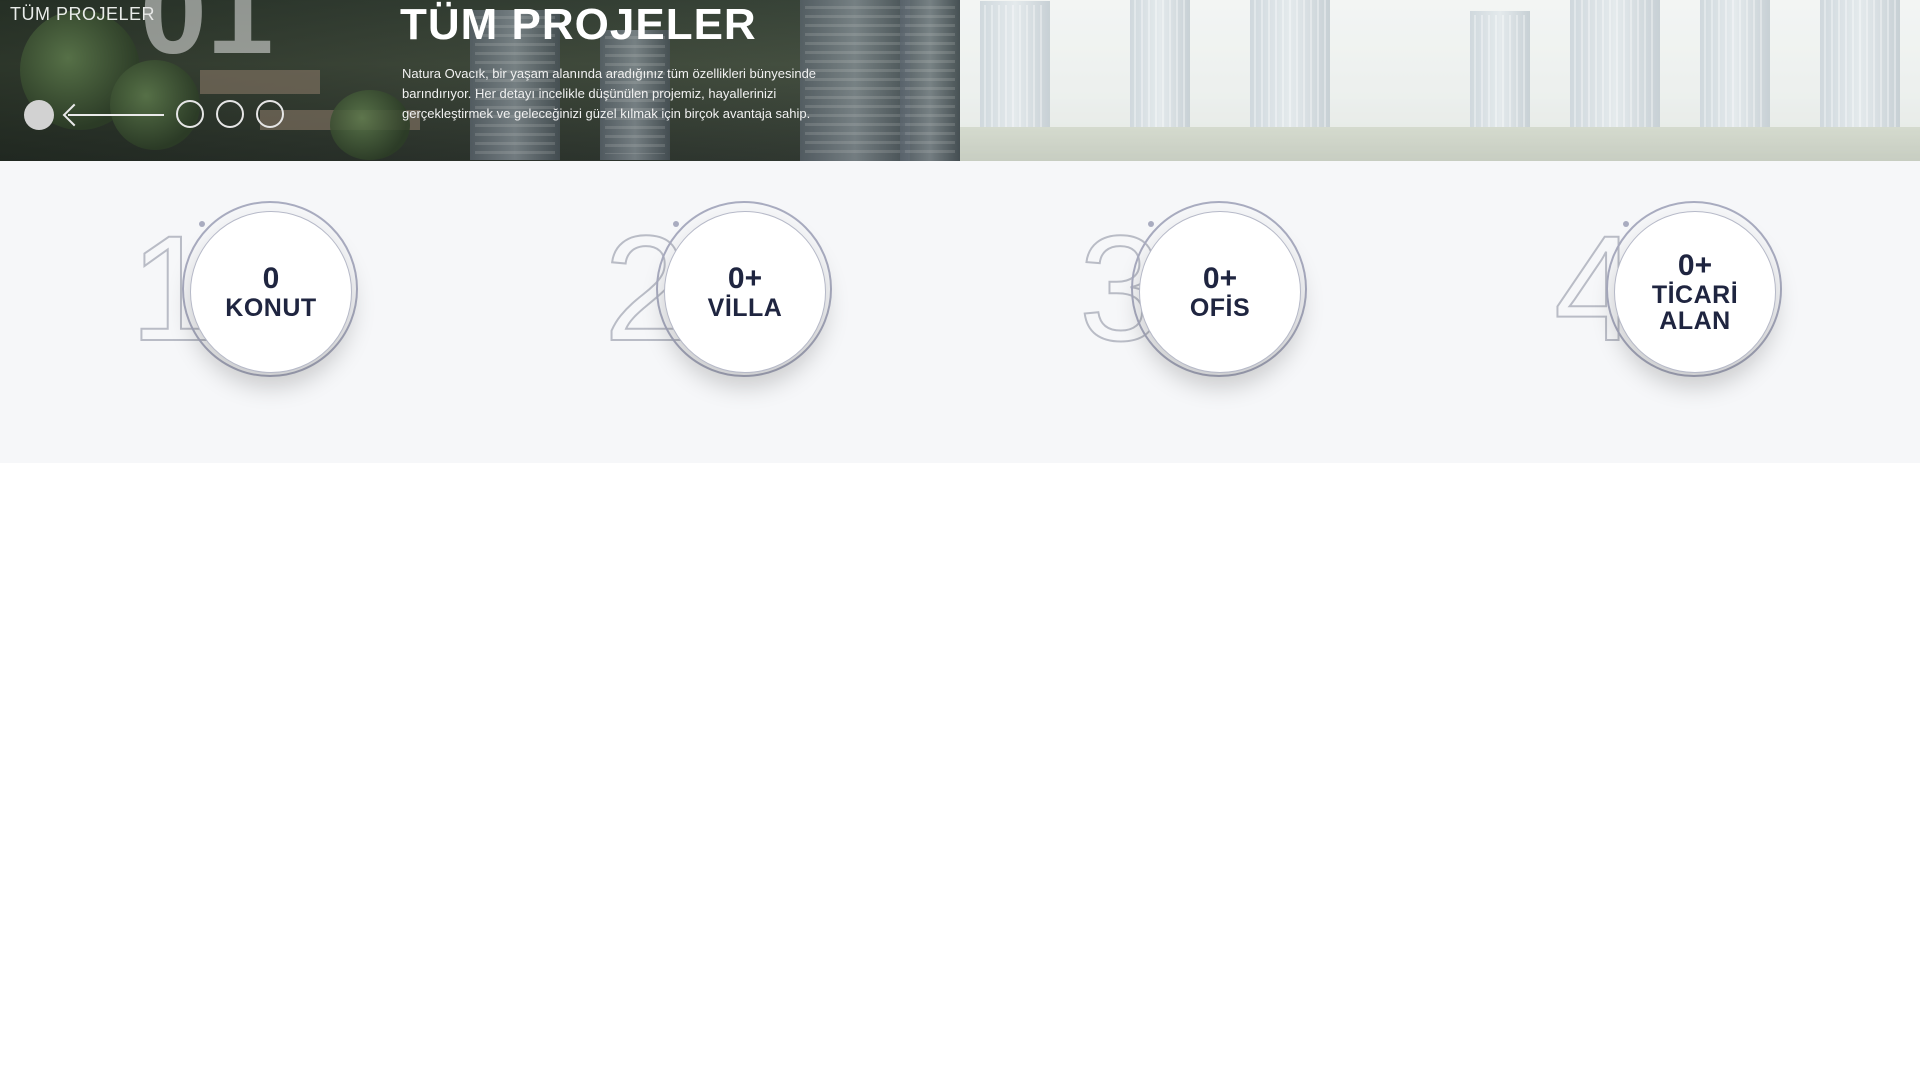 The image size is (1920, 1080). I want to click on stat-label: OFİS, so click(1220, 308).